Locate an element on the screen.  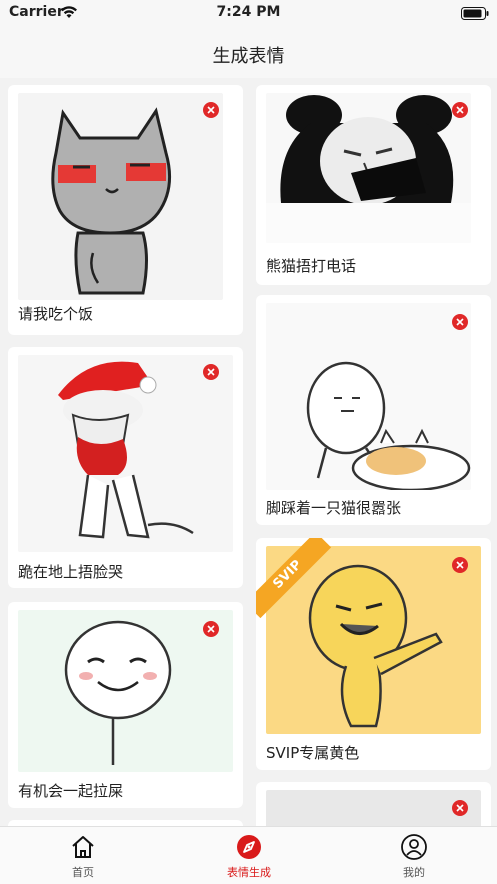
emoji-card-cat: 请我吃个饭 is located at coordinates (125, 210).